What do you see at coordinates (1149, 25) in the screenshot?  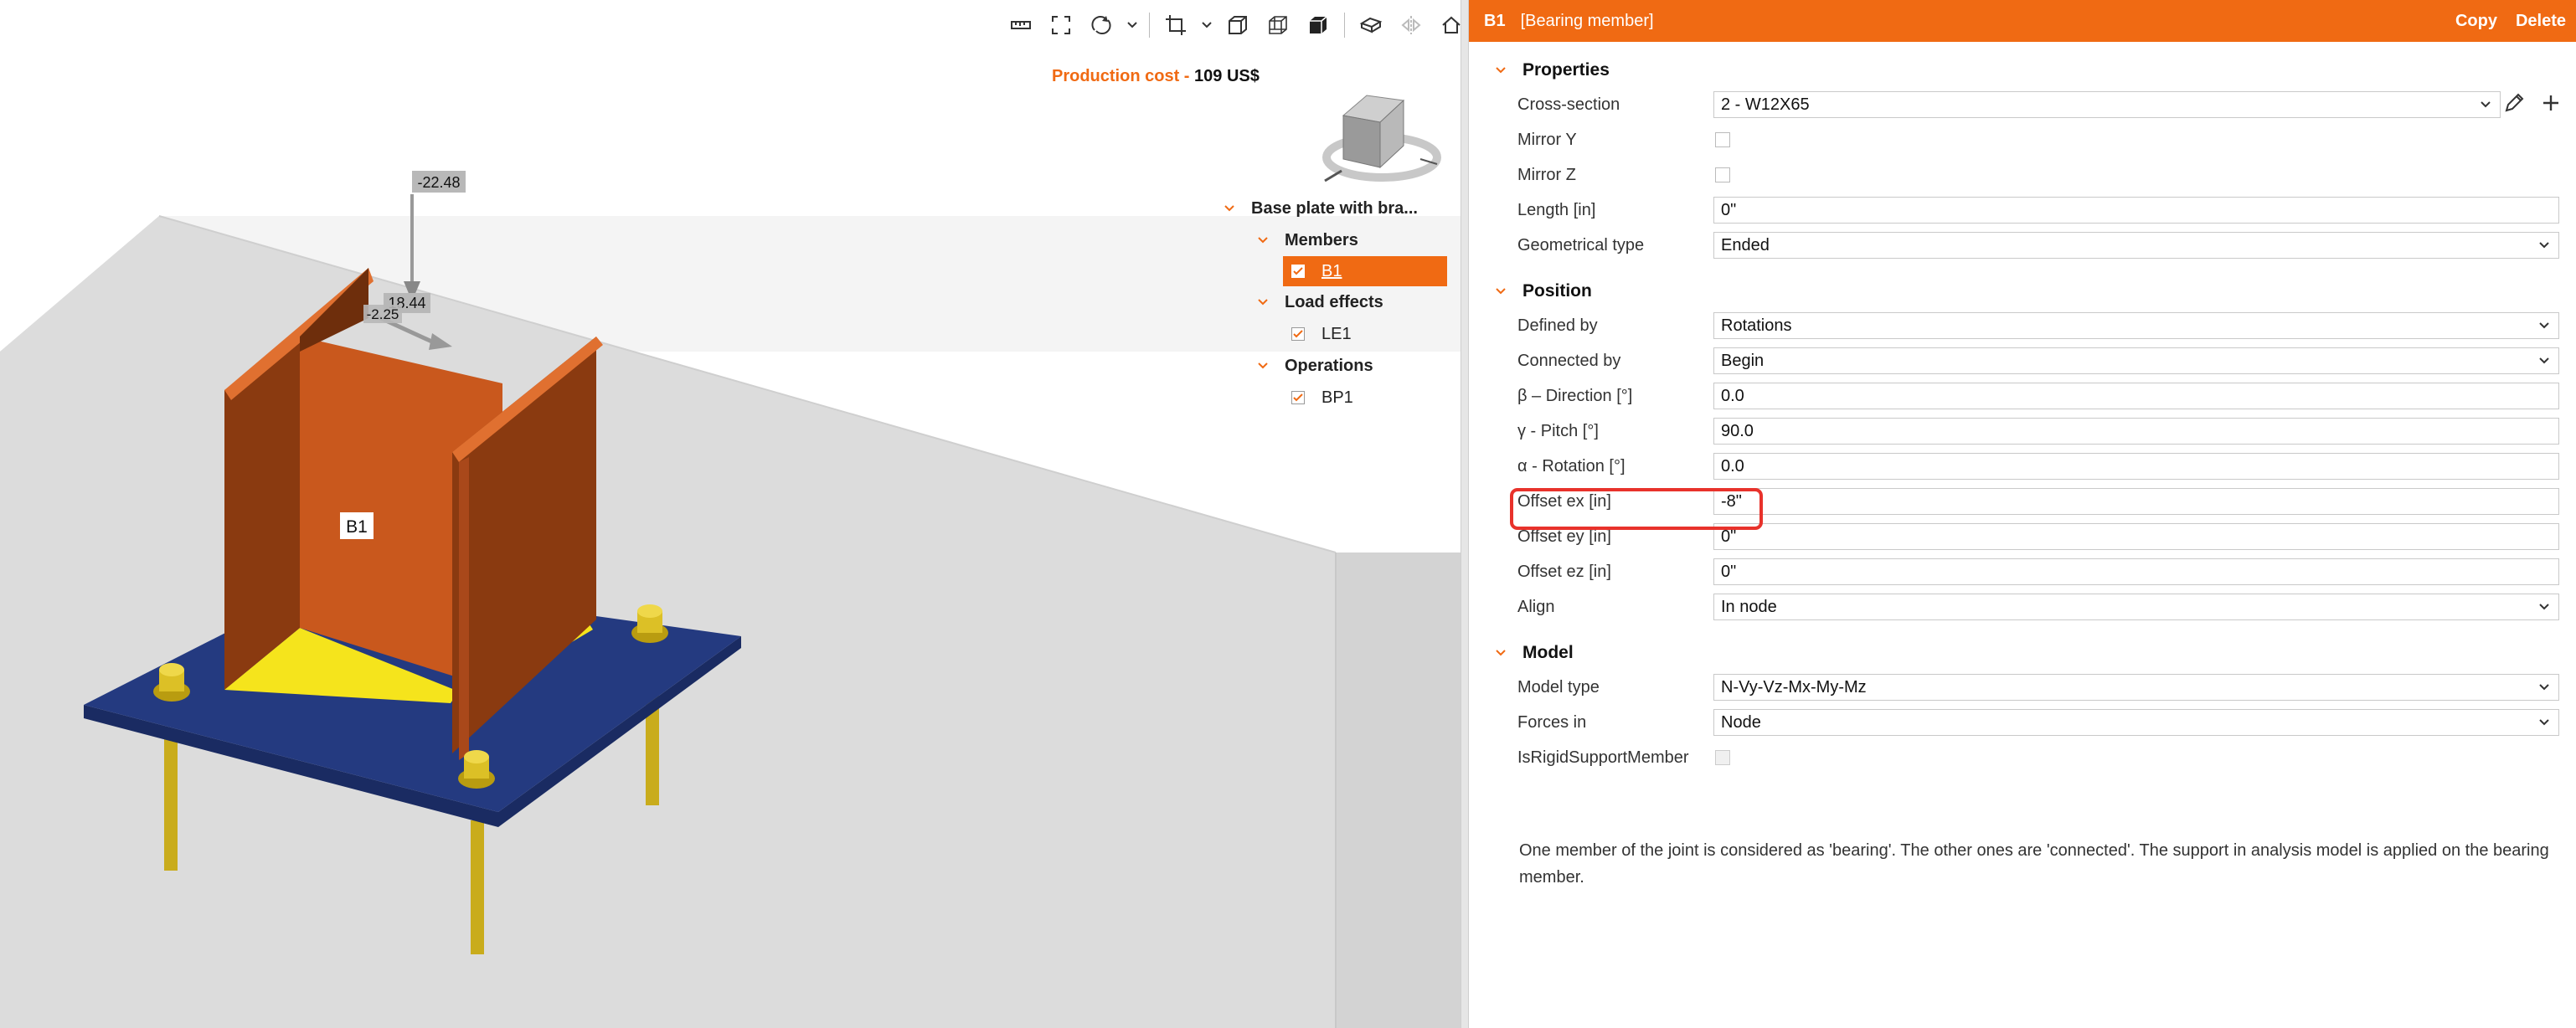 I see `toolbar-separator` at bounding box center [1149, 25].